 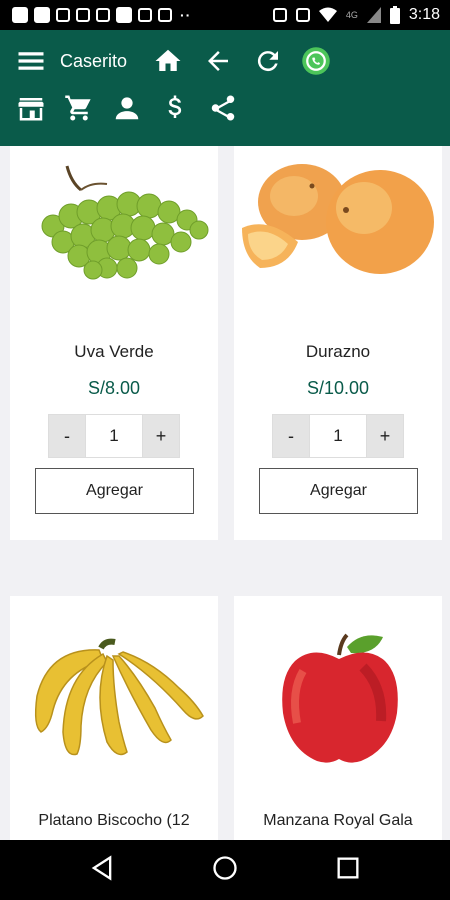 What do you see at coordinates (338, 701) in the screenshot?
I see `product-image-apple` at bounding box center [338, 701].